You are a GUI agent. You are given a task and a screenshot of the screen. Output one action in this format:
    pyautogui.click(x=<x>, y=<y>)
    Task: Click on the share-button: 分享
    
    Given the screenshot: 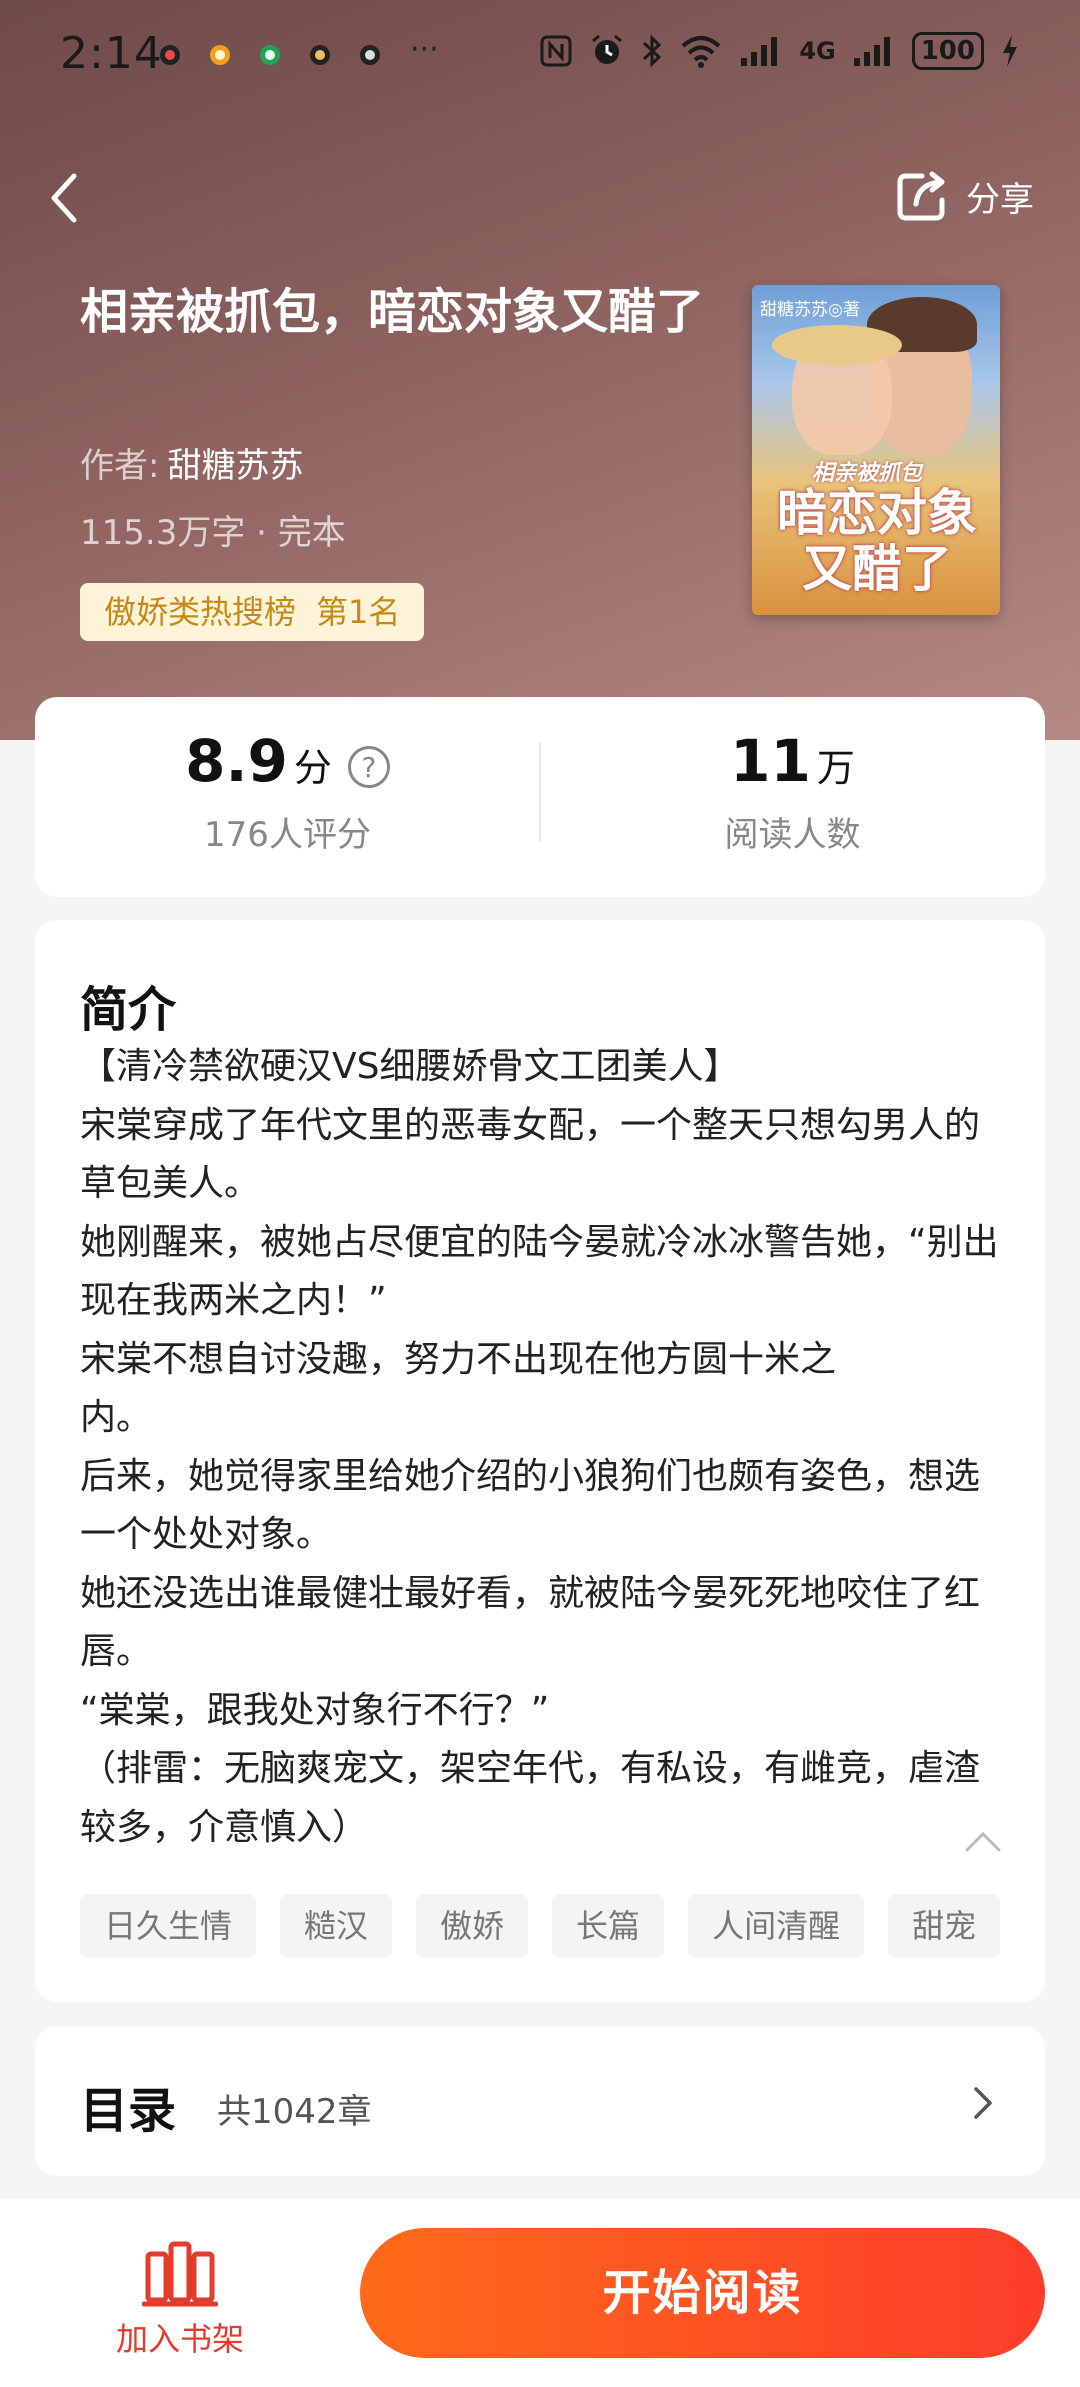 What is the action you would take?
    pyautogui.click(x=963, y=196)
    